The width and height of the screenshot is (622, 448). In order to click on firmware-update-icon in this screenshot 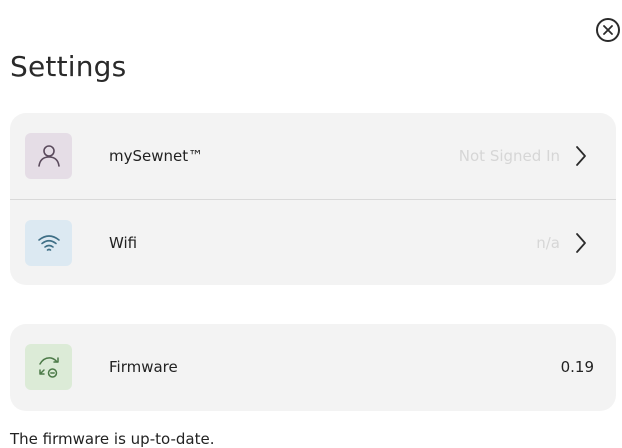, I will do `click(48, 367)`.